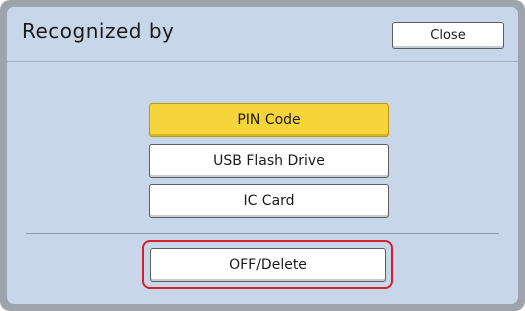 This screenshot has height=311, width=525. Describe the element at coordinates (268, 265) in the screenshot. I see `off-delete-button: OFF/Delete` at that location.